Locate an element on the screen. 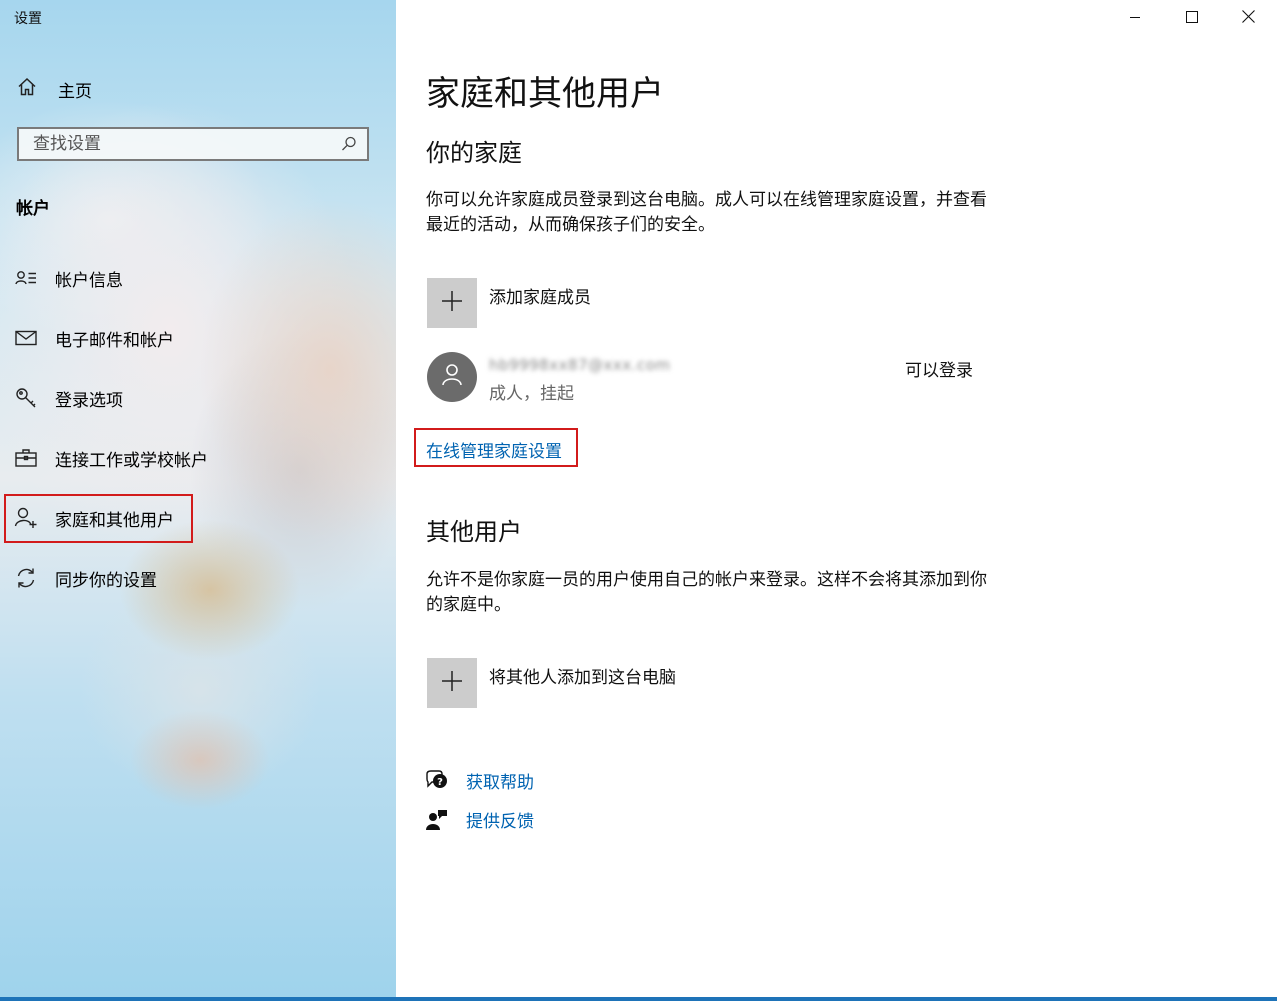 The image size is (1277, 1001). sidebar-item-label: 同步你的设置 is located at coordinates (106, 580).